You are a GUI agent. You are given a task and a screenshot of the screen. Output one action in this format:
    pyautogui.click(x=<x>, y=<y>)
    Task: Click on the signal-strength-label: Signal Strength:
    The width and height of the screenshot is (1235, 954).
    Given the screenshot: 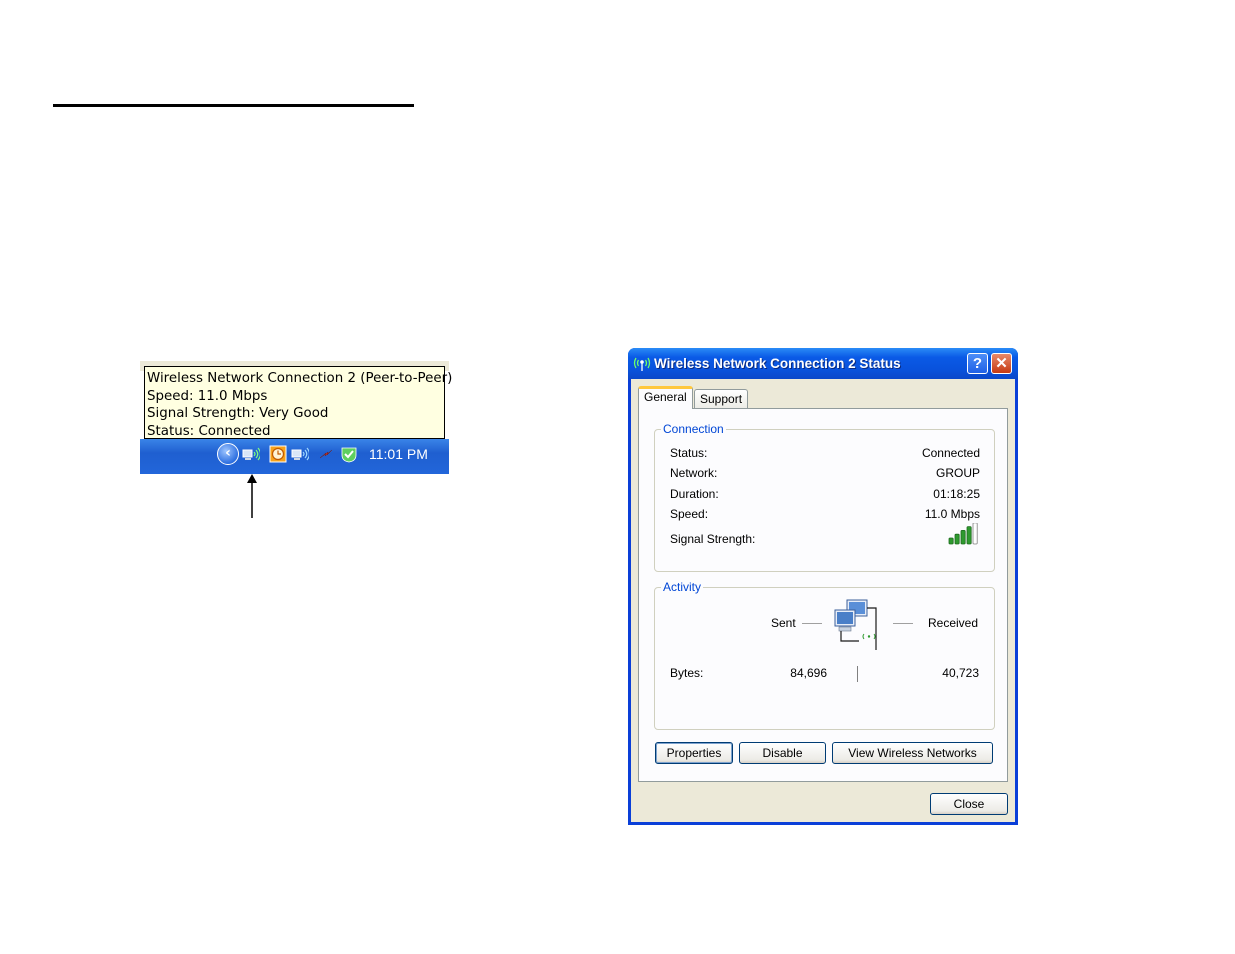 What is the action you would take?
    pyautogui.click(x=713, y=539)
    